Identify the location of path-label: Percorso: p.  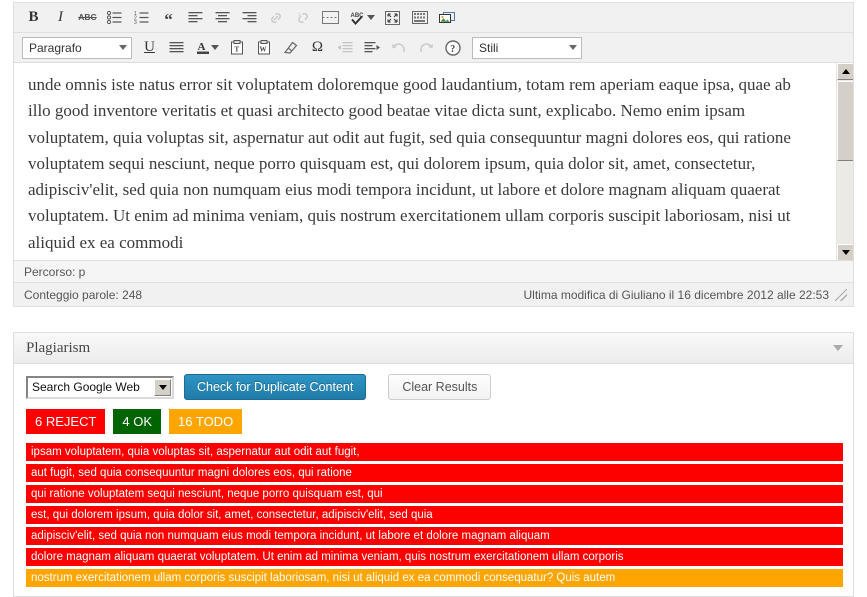
(55, 271).